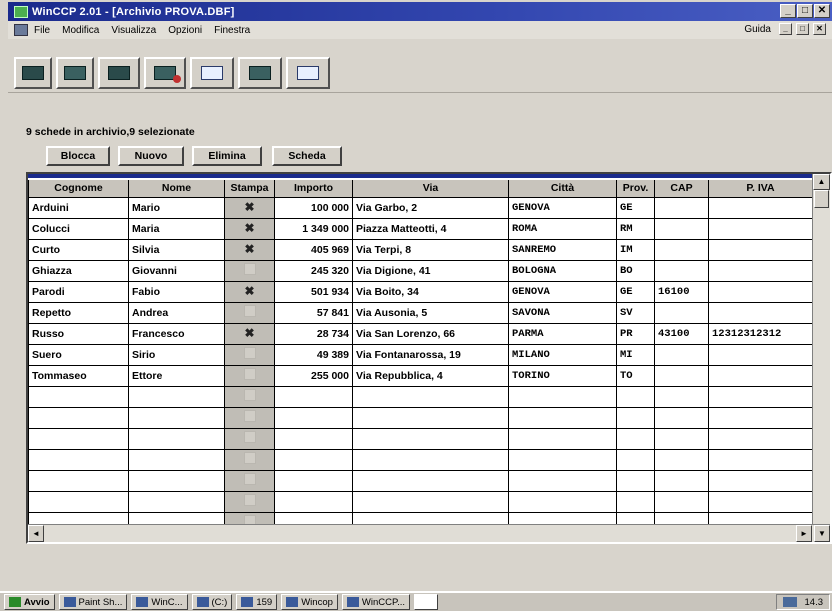 The image size is (832, 611). I want to click on scheda-button: Scheda, so click(307, 156).